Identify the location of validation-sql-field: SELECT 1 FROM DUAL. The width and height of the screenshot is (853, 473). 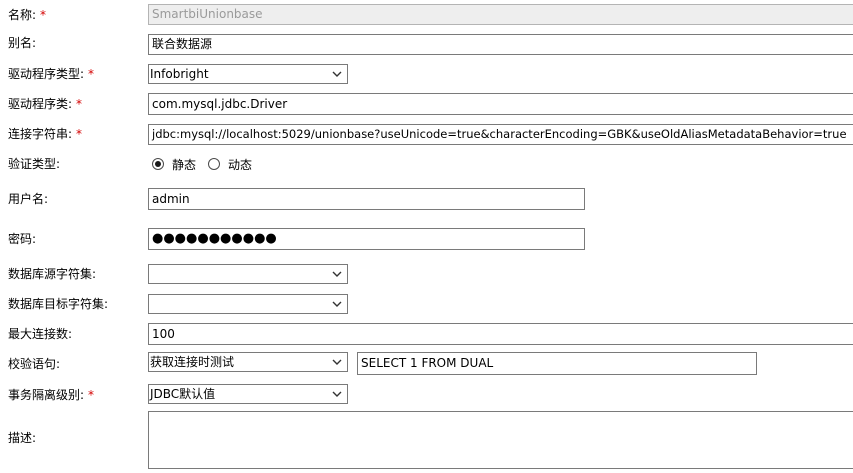
(557, 363).